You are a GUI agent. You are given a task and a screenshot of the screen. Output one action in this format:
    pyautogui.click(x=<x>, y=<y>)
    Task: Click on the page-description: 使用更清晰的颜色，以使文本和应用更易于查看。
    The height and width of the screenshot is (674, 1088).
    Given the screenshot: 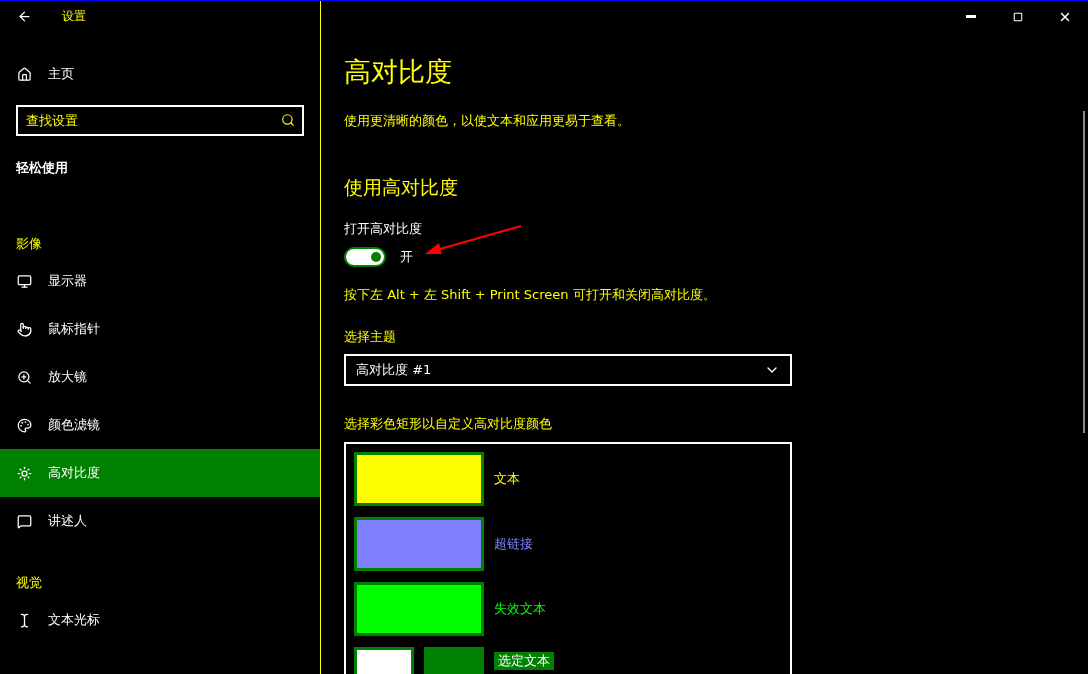 What is the action you would take?
    pyautogui.click(x=487, y=121)
    